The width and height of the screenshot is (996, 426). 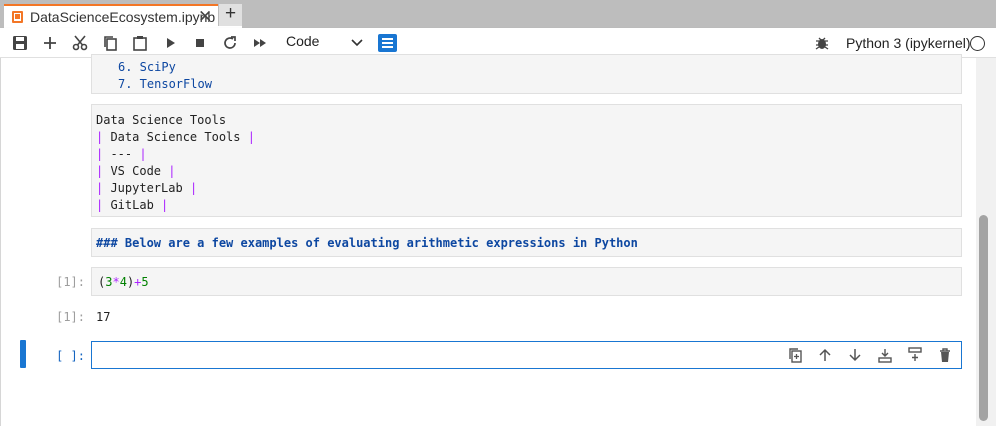 What do you see at coordinates (230, 15) in the screenshot?
I see `new-tab-button: +` at bounding box center [230, 15].